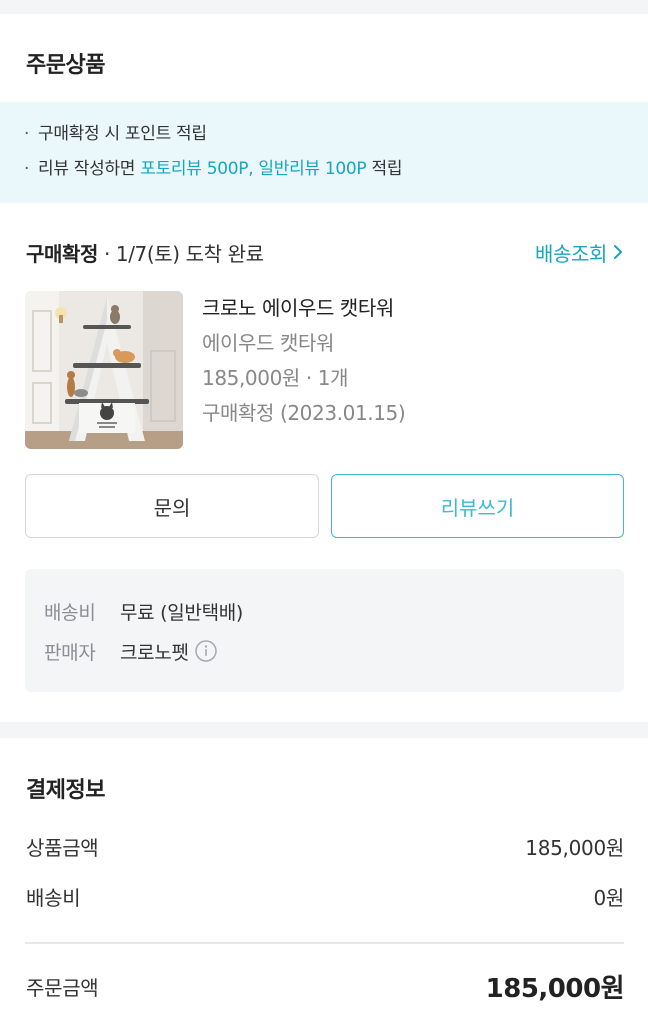 This screenshot has height=1024, width=648. What do you see at coordinates (65, 790) in the screenshot?
I see `section-title: 결제정보` at bounding box center [65, 790].